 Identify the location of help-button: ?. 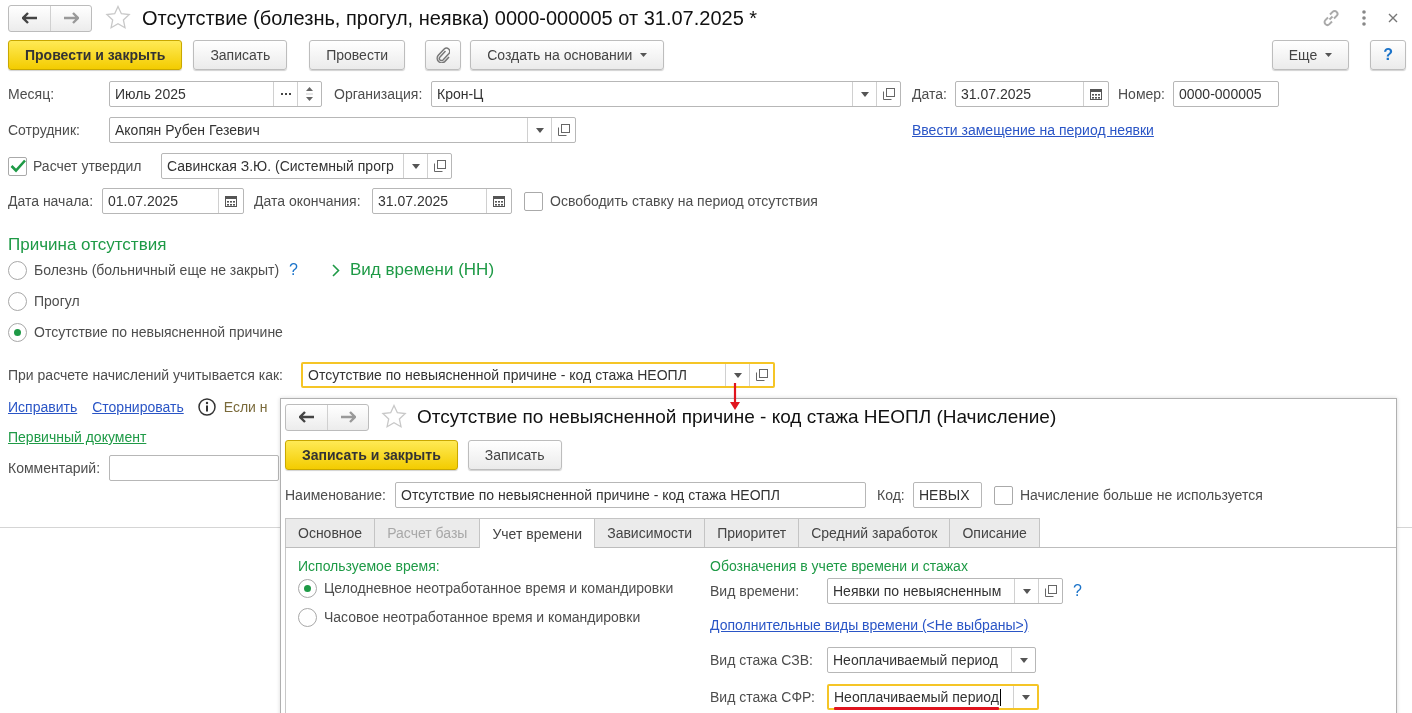
(1388, 55).